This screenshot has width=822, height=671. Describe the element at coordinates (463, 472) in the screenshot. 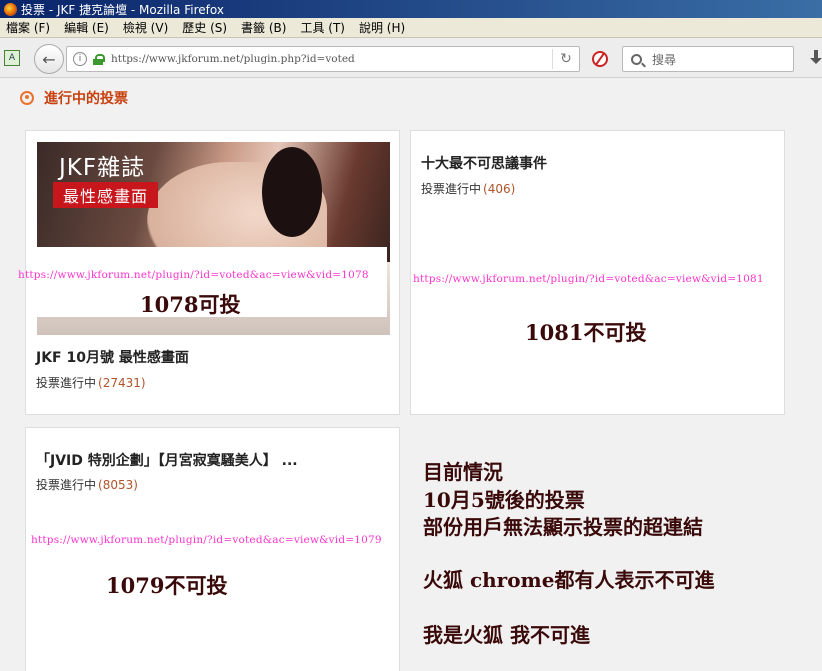

I see `annotation-line: 目前情況` at that location.